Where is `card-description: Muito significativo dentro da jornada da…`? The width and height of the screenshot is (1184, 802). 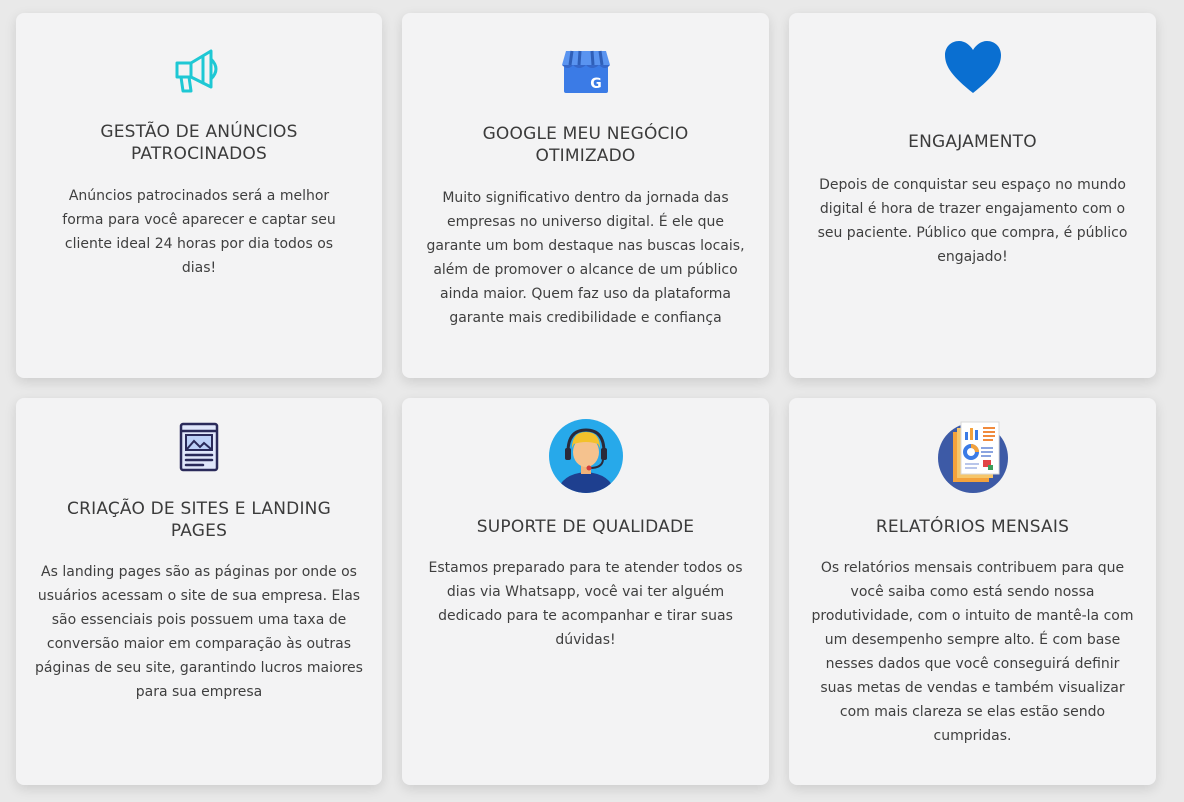
card-description: Muito significativo dentro da jornada da… is located at coordinates (585, 258).